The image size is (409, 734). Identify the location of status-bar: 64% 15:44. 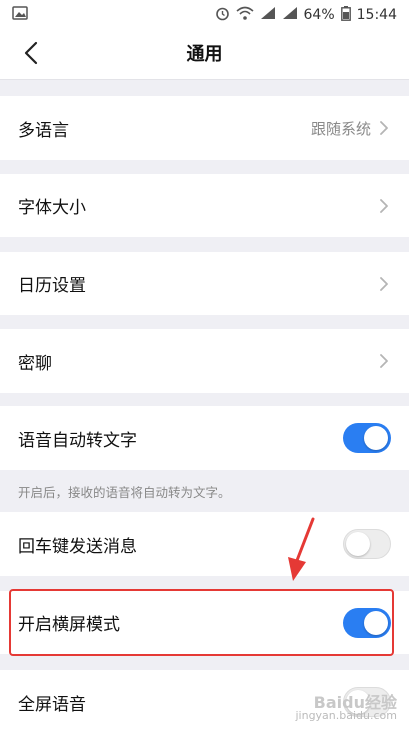
(204, 15).